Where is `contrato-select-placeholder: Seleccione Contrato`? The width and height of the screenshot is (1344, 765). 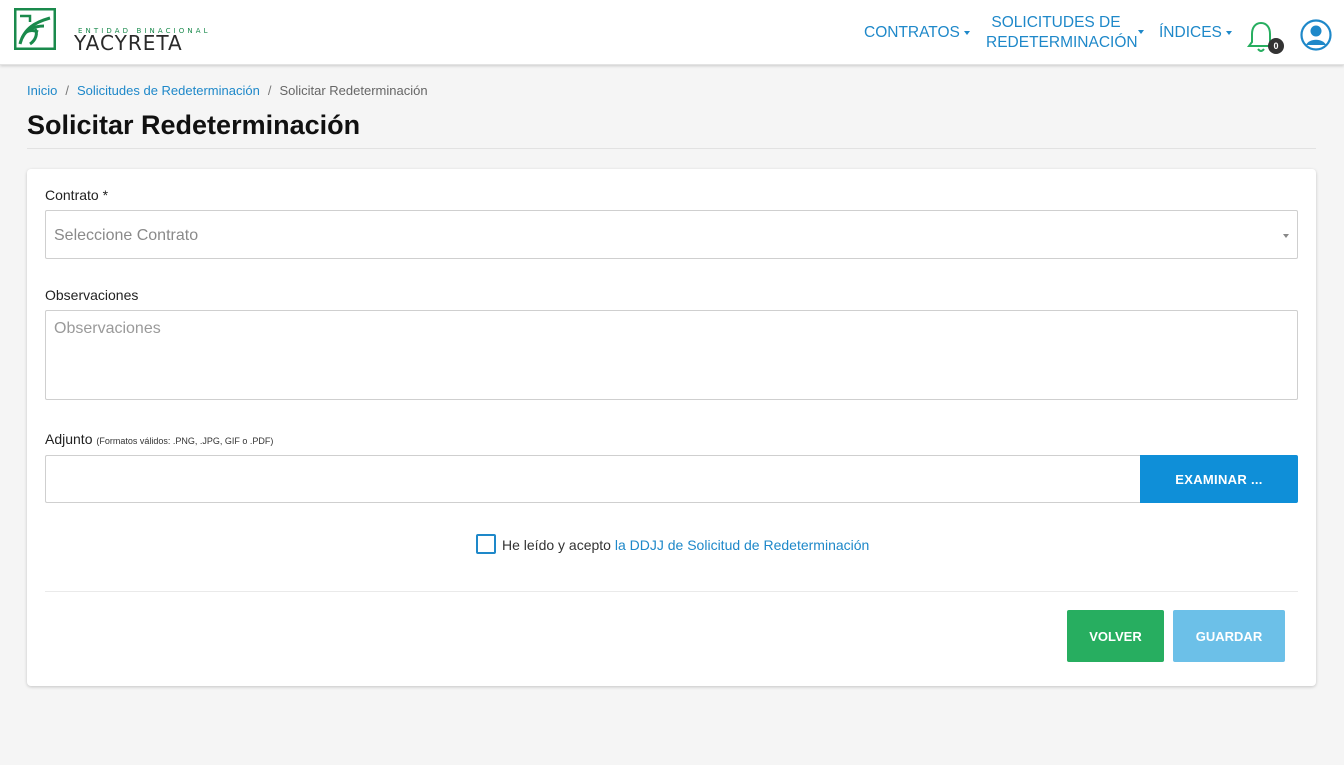
contrato-select-placeholder: Seleccione Contrato is located at coordinates (126, 235).